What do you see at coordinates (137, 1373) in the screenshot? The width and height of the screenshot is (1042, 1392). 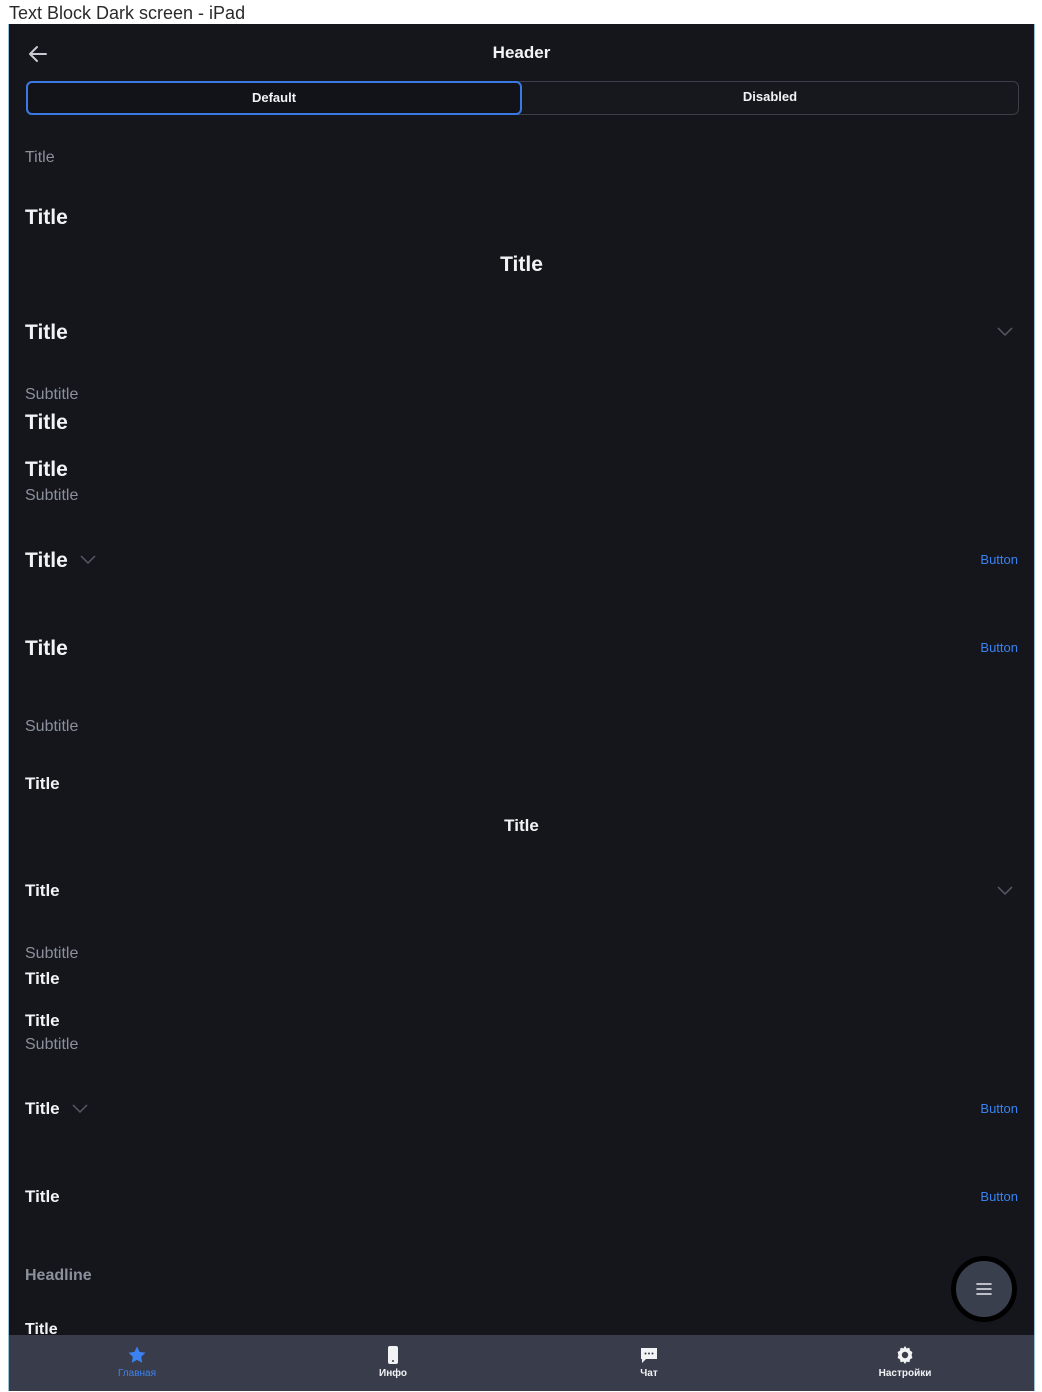 I see `tab-home-label: Главная` at bounding box center [137, 1373].